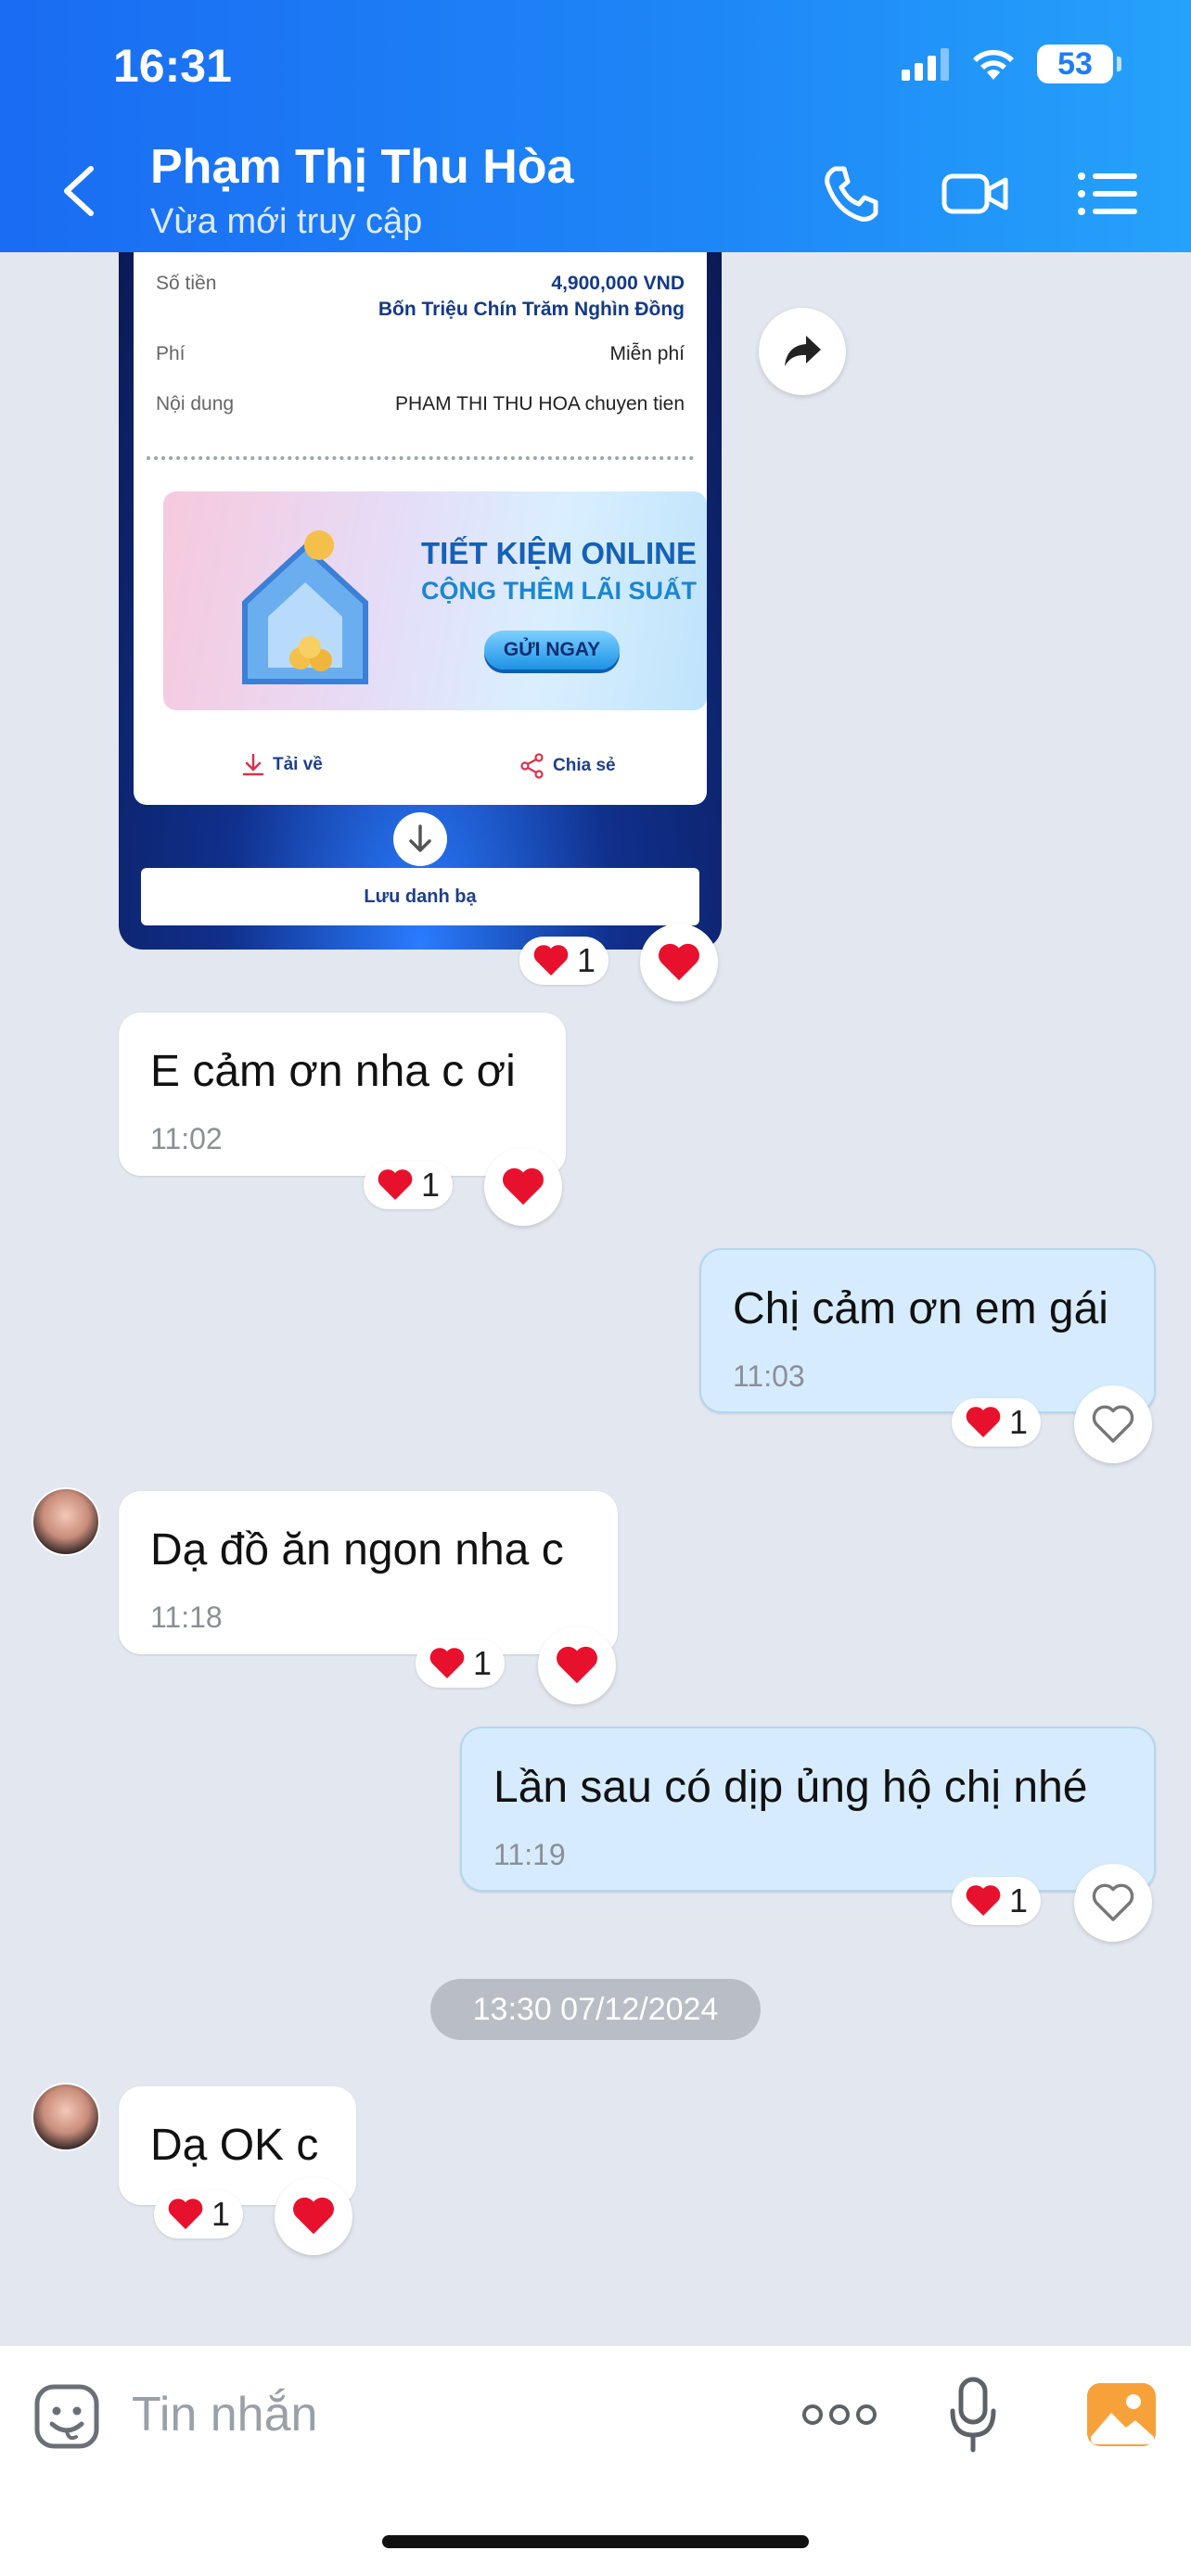  Describe the element at coordinates (790, 1787) in the screenshot. I see `message-text: Lần sau có dịp ủng hộ chị nhé` at that location.